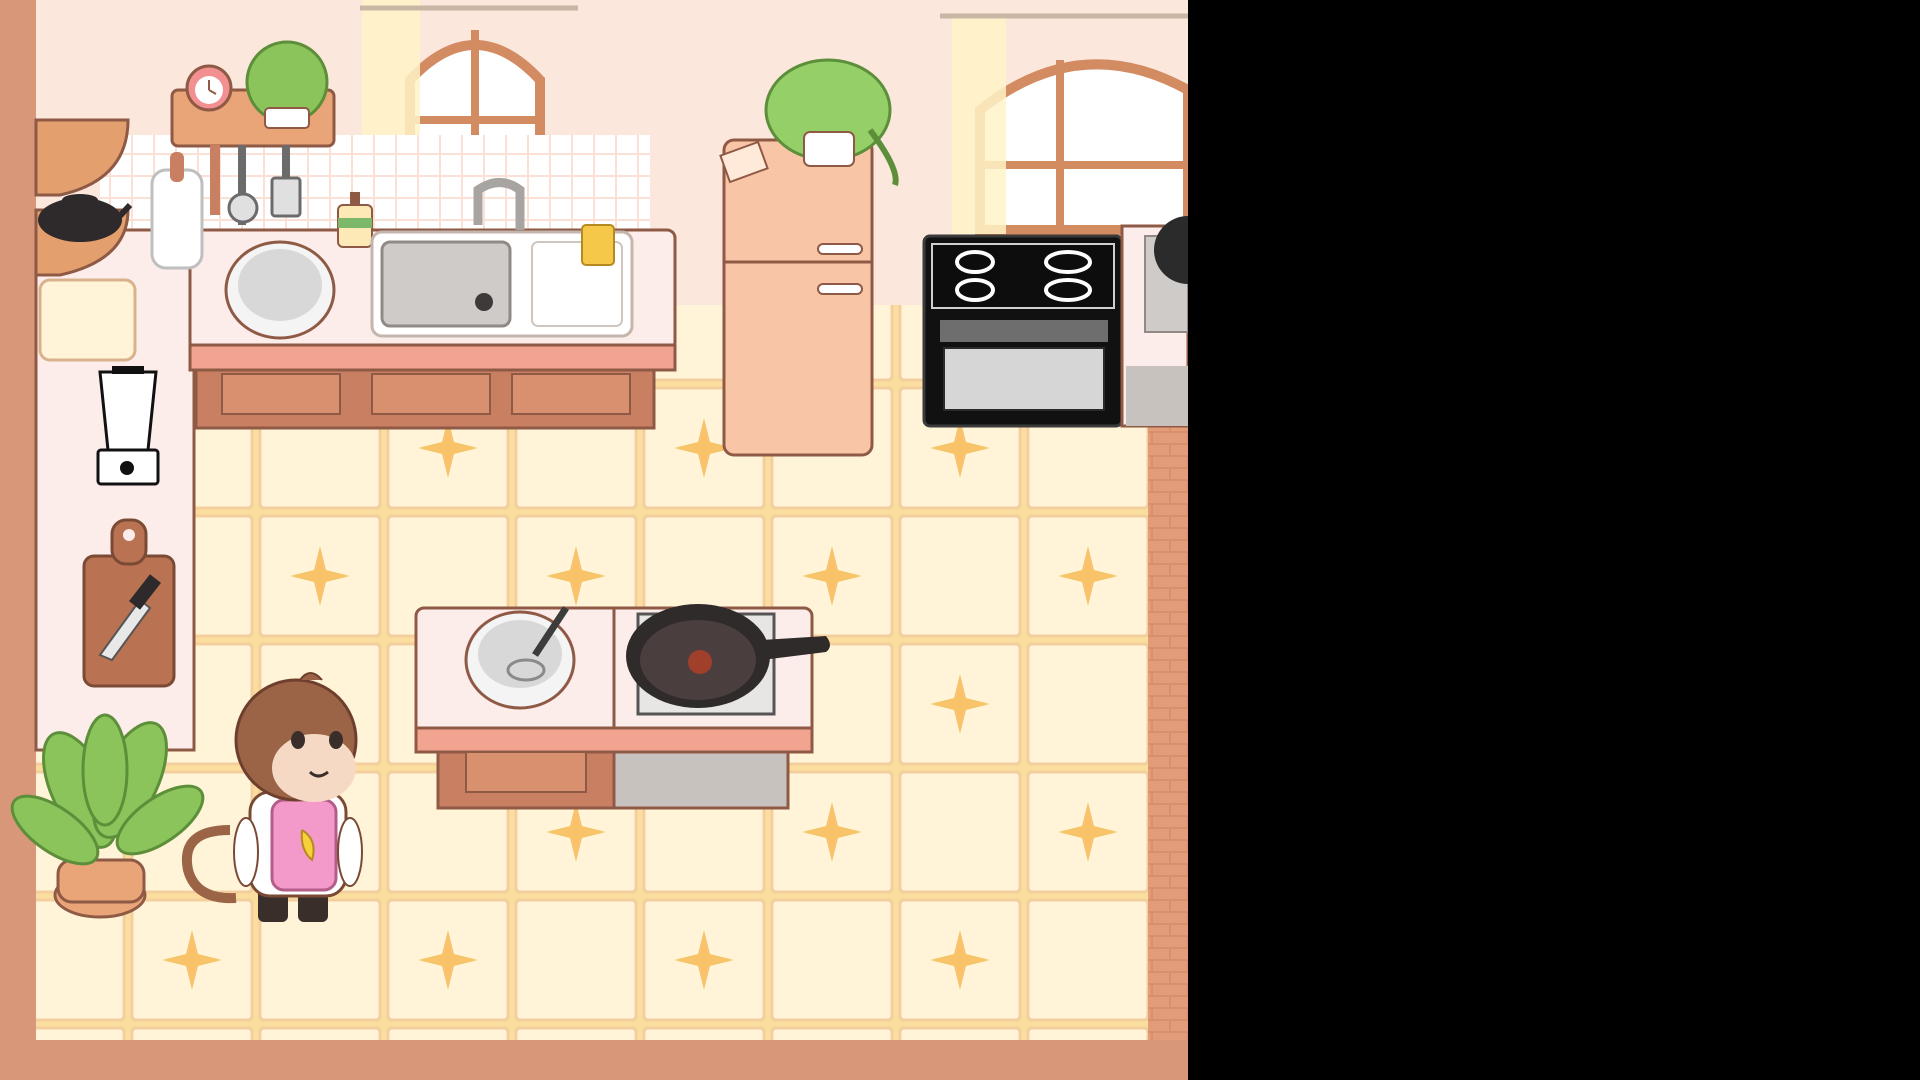 The image size is (1920, 1080). I want to click on sponge-icon, so click(598, 245).